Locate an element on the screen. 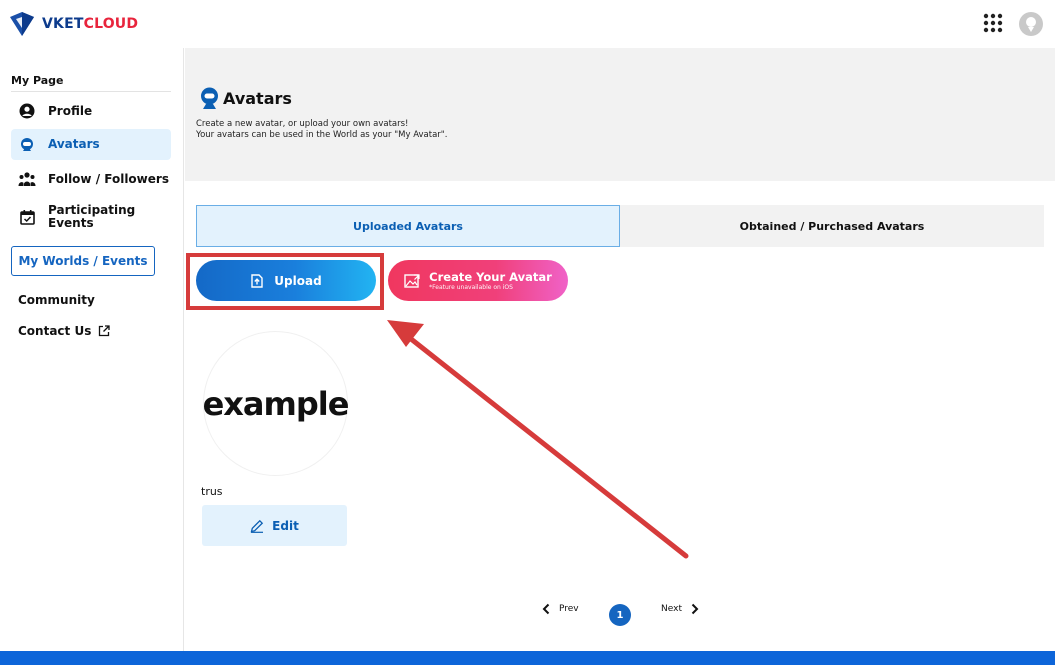 The image size is (1055, 665). edit-avatar-button: Edit is located at coordinates (274, 525).